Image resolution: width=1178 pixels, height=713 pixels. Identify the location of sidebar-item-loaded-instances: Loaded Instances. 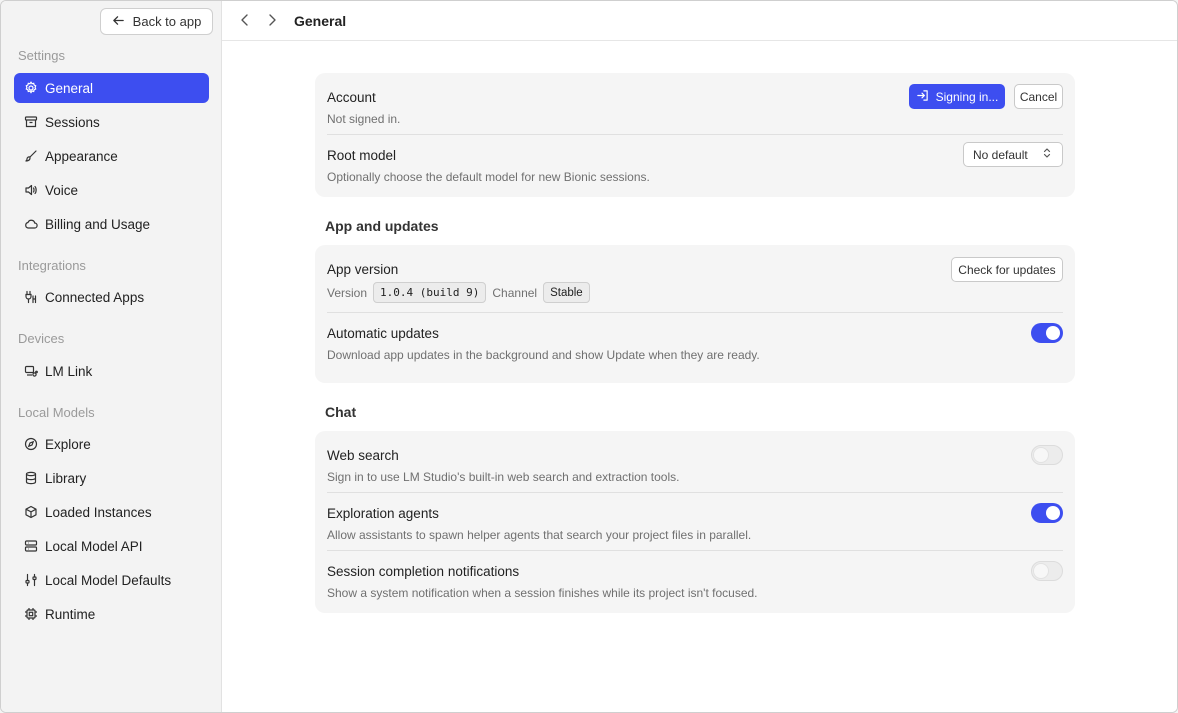
(111, 512).